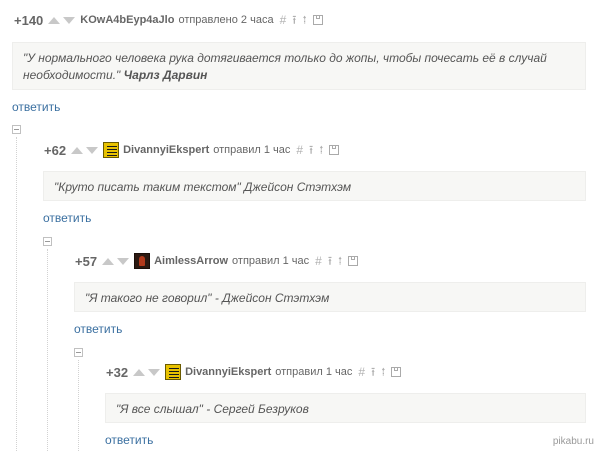 The height and width of the screenshot is (451, 598). What do you see at coordinates (191, 261) in the screenshot?
I see `comment-author: AimlessArrow` at bounding box center [191, 261].